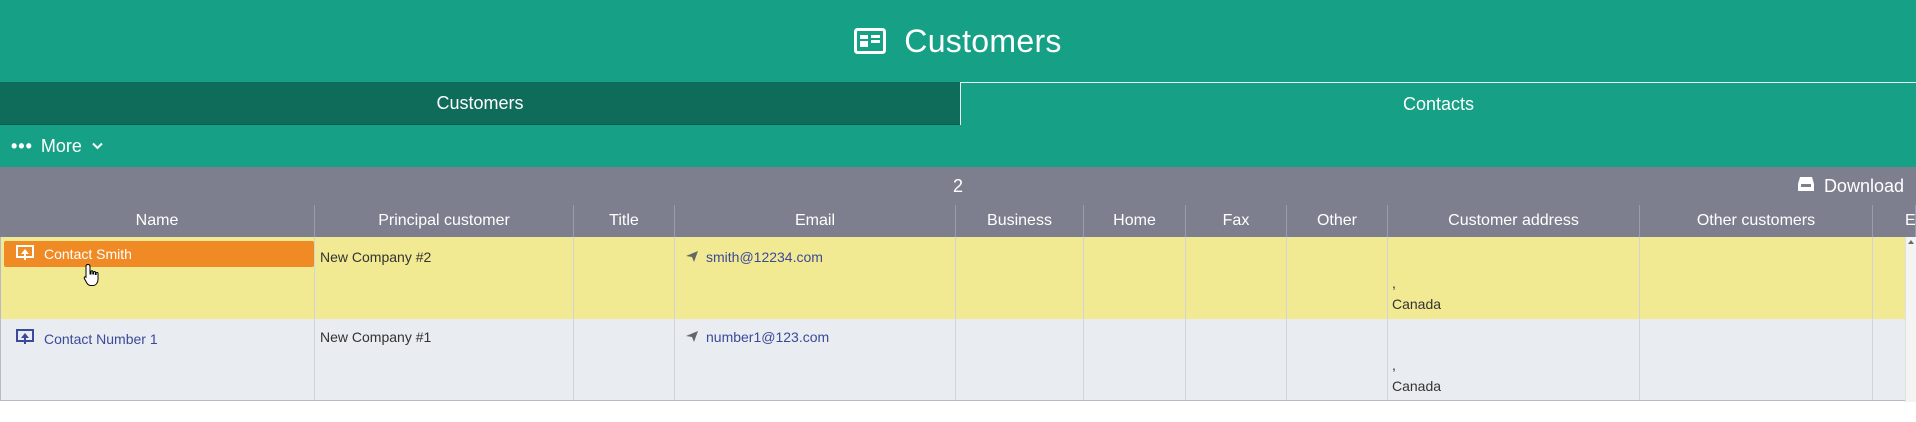 This screenshot has width=1916, height=422. I want to click on tab-customers: Customers, so click(480, 103).